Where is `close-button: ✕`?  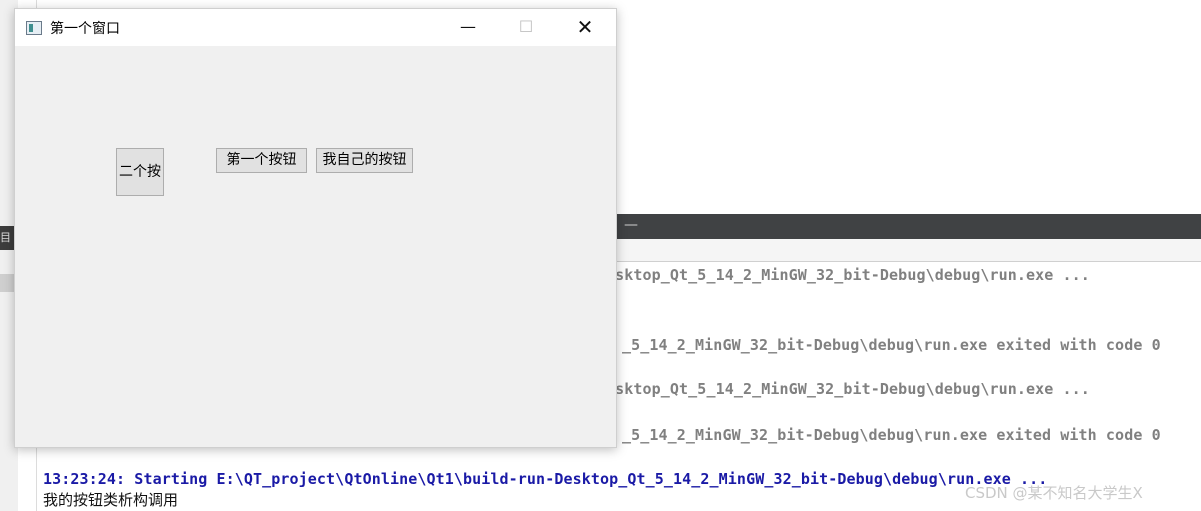 close-button: ✕ is located at coordinates (585, 27).